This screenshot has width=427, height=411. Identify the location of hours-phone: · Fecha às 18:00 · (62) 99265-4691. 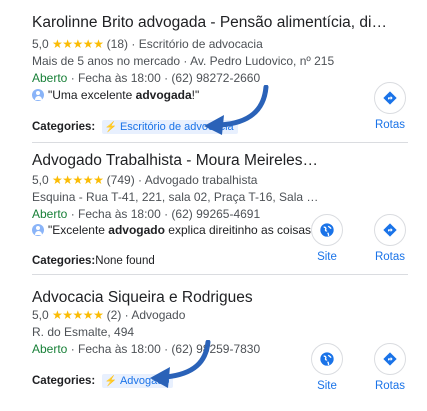
(165, 214).